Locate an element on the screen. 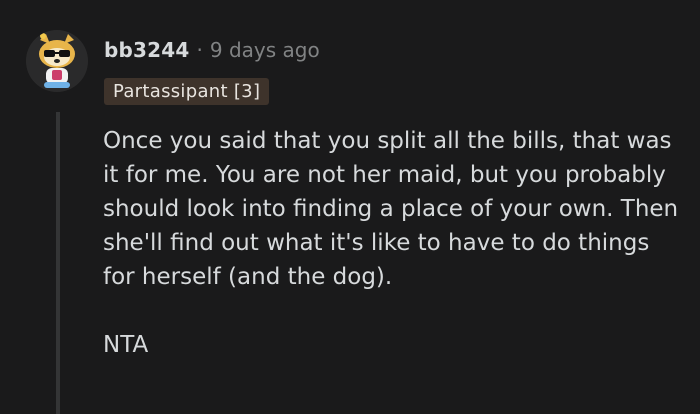  comment-timestamp: 9 days ago is located at coordinates (265, 50).